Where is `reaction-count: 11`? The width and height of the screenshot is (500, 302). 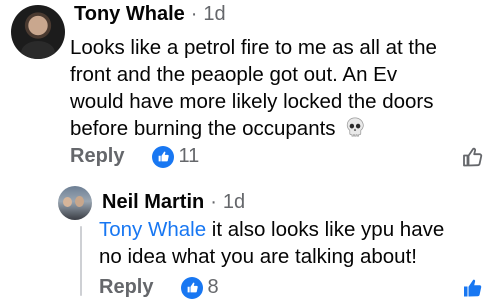 reaction-count: 11 is located at coordinates (189, 156).